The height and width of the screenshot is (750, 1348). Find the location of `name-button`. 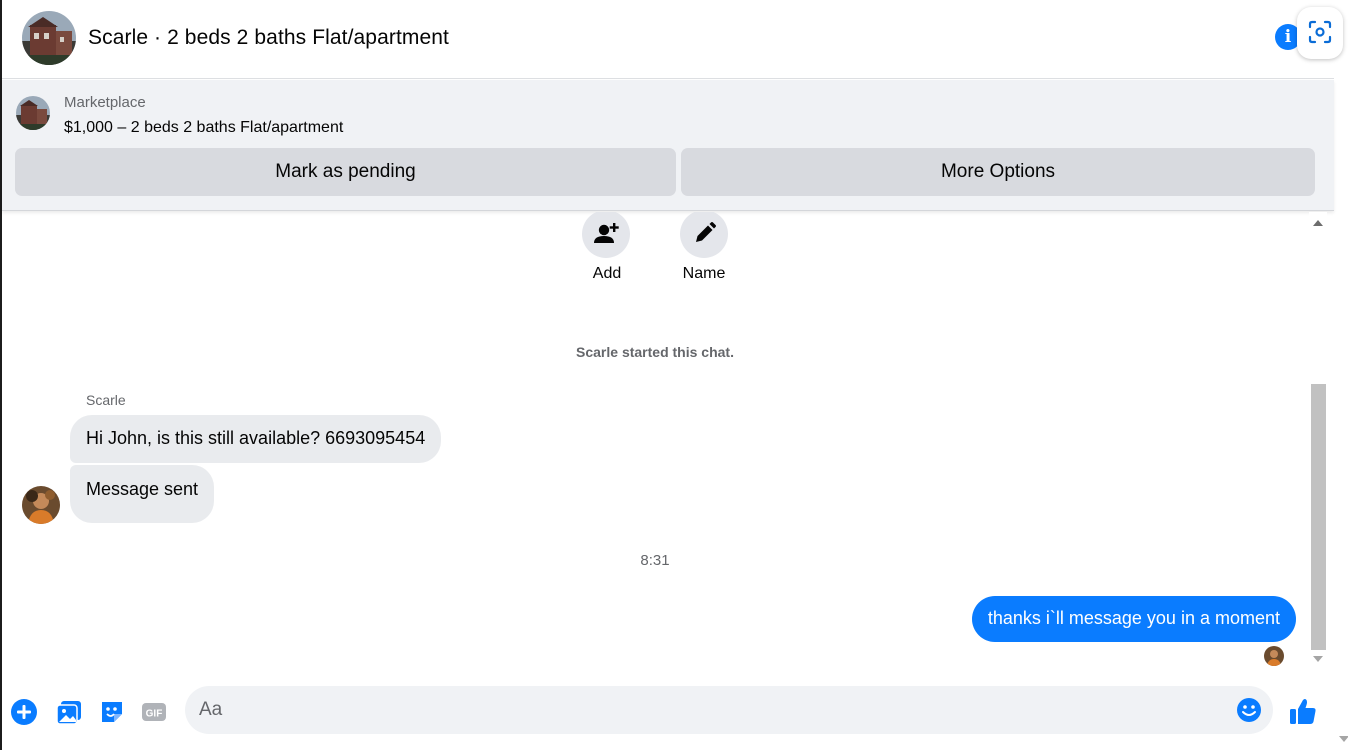

name-button is located at coordinates (704, 235).